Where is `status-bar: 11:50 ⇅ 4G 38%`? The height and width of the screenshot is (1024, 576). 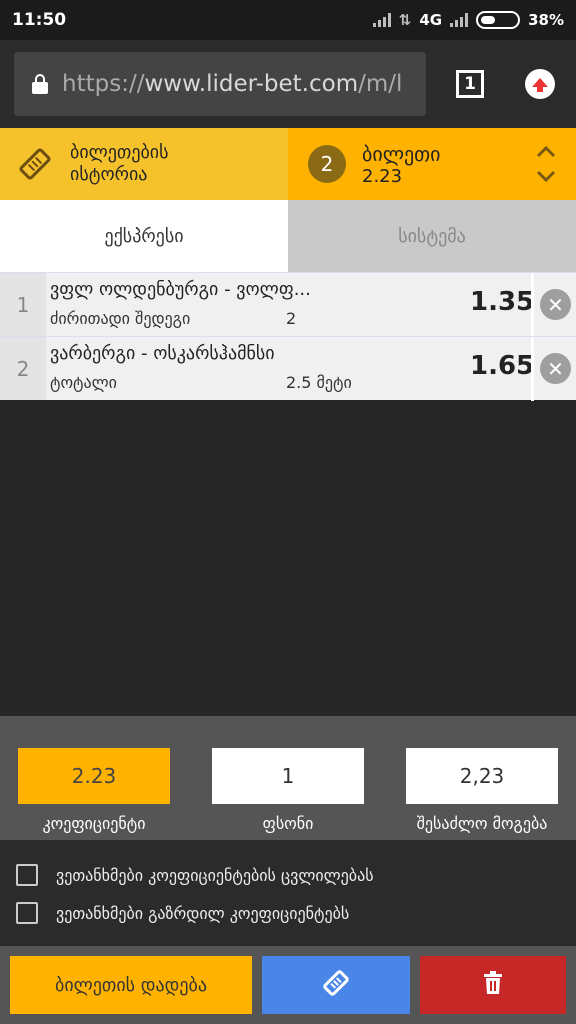
status-bar: 11:50 ⇅ 4G 38% is located at coordinates (288, 20).